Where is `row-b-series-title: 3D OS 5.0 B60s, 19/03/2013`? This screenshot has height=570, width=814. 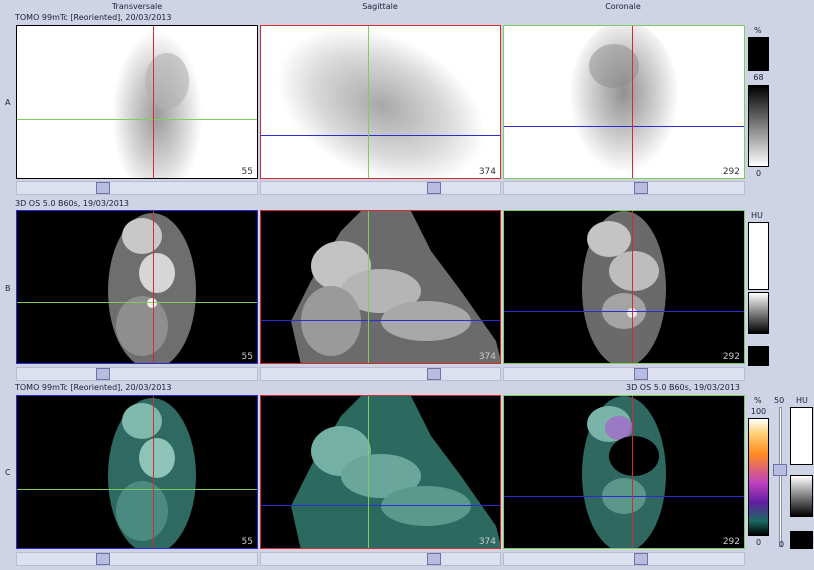 row-b-series-title: 3D OS 5.0 B60s, 19/03/2013 is located at coordinates (72, 203).